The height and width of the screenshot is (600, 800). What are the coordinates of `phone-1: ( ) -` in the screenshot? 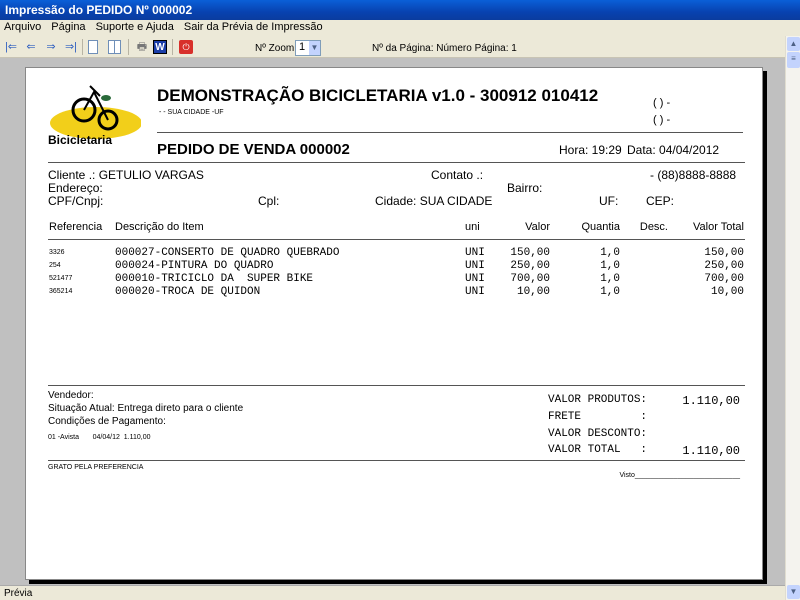 It's located at (662, 103).